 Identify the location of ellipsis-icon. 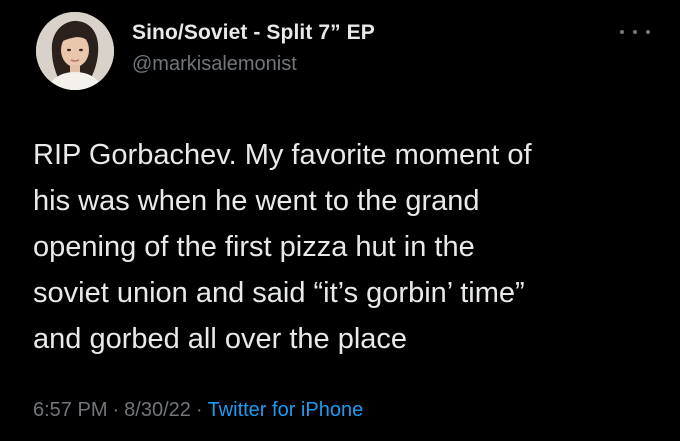
(635, 32).